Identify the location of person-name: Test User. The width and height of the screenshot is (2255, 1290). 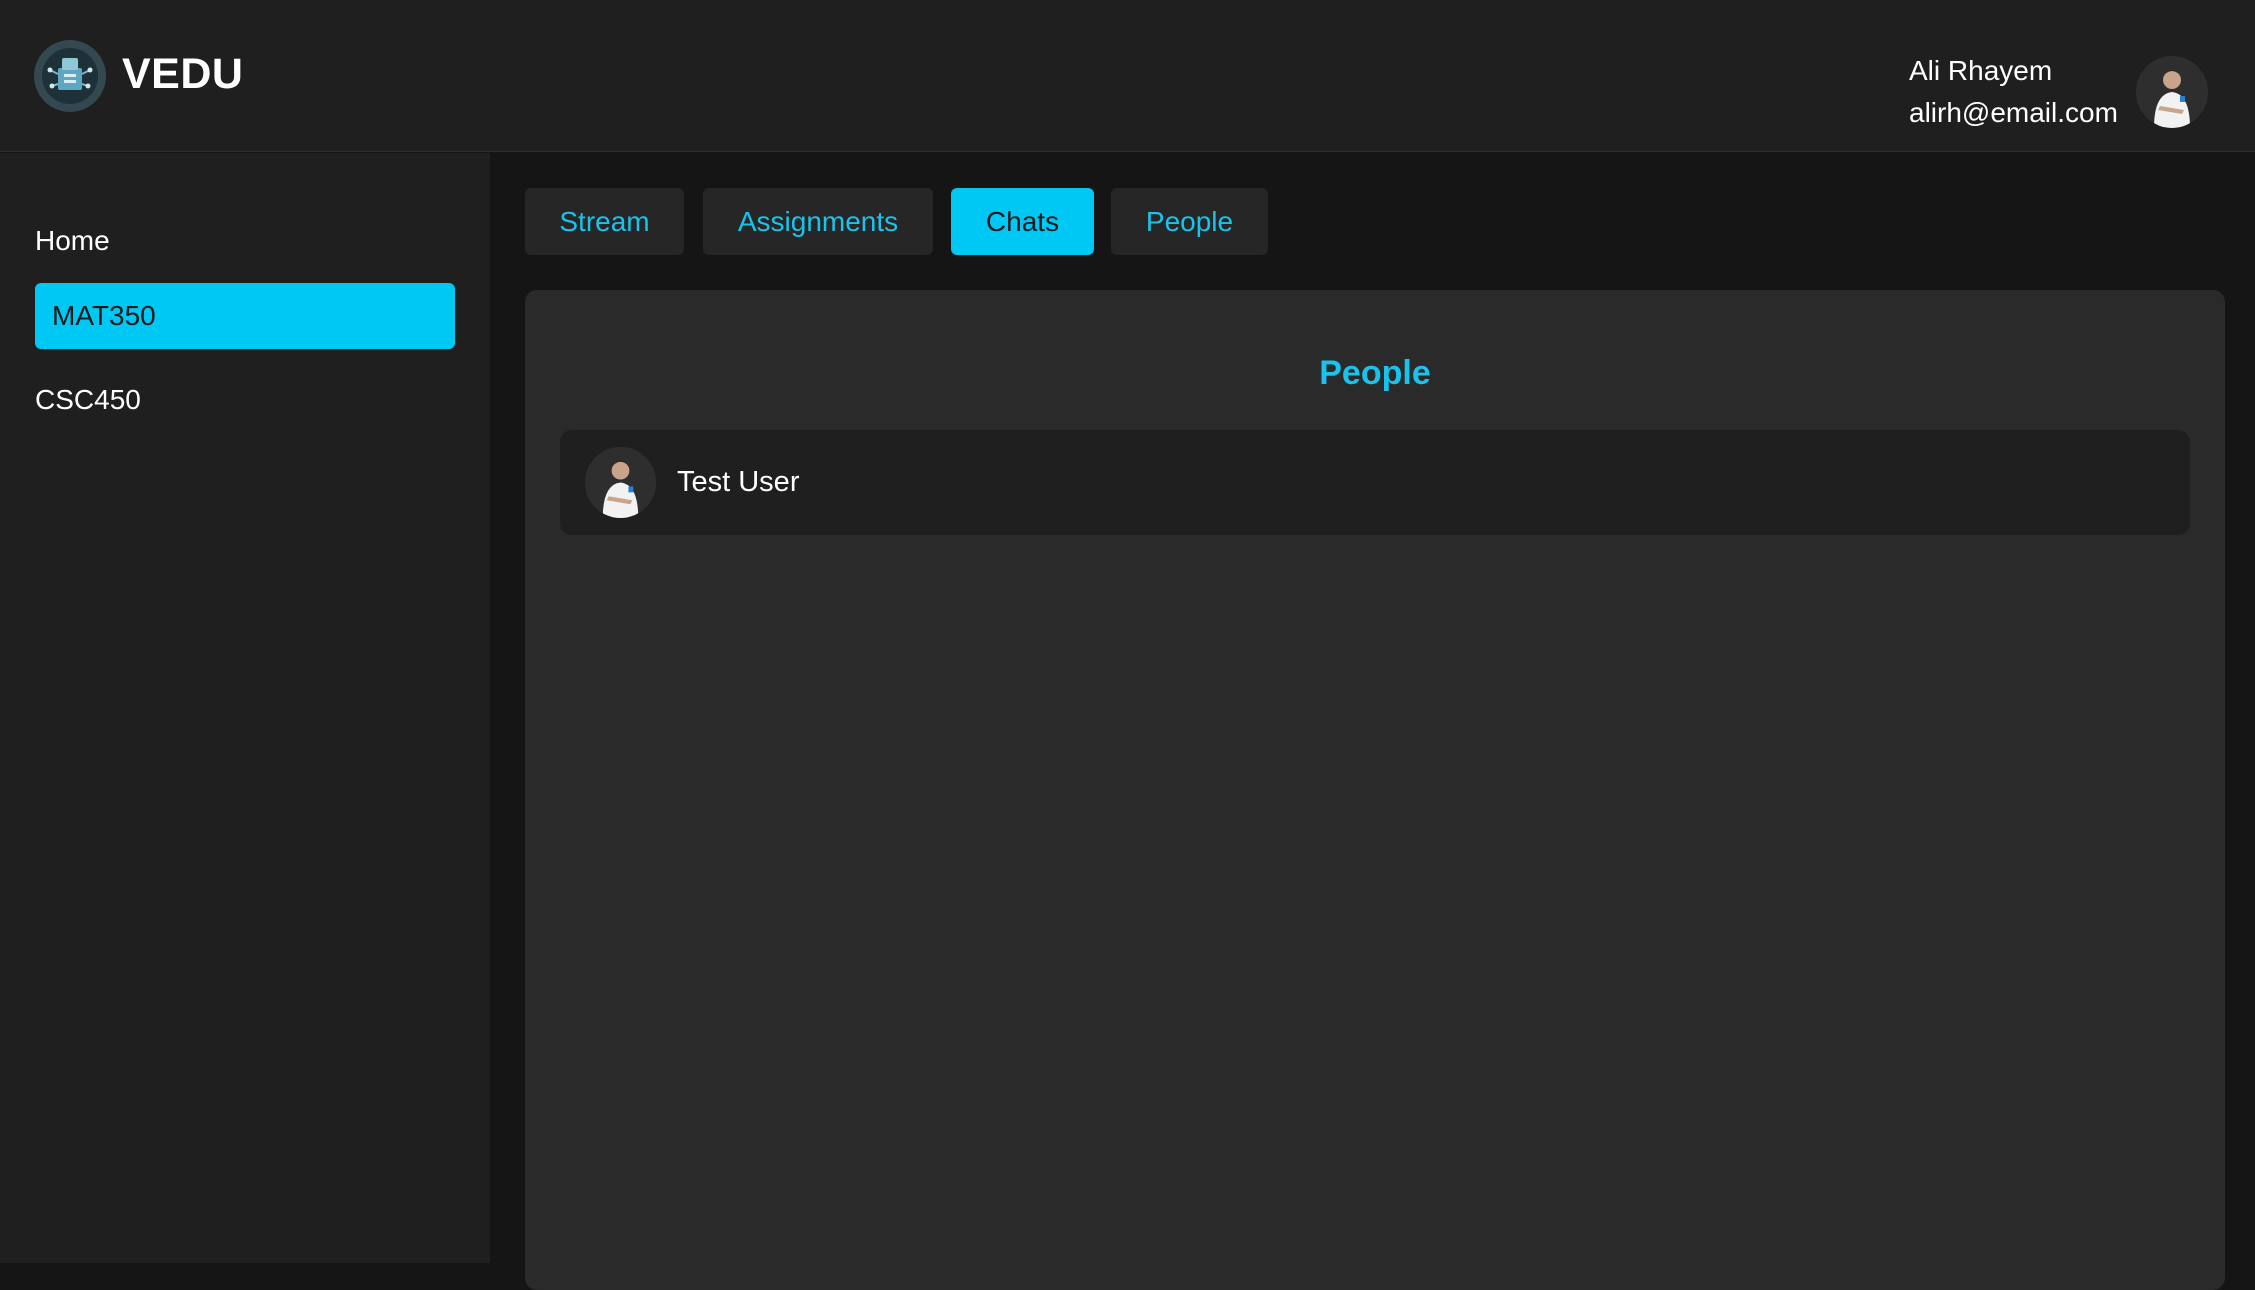
(738, 482).